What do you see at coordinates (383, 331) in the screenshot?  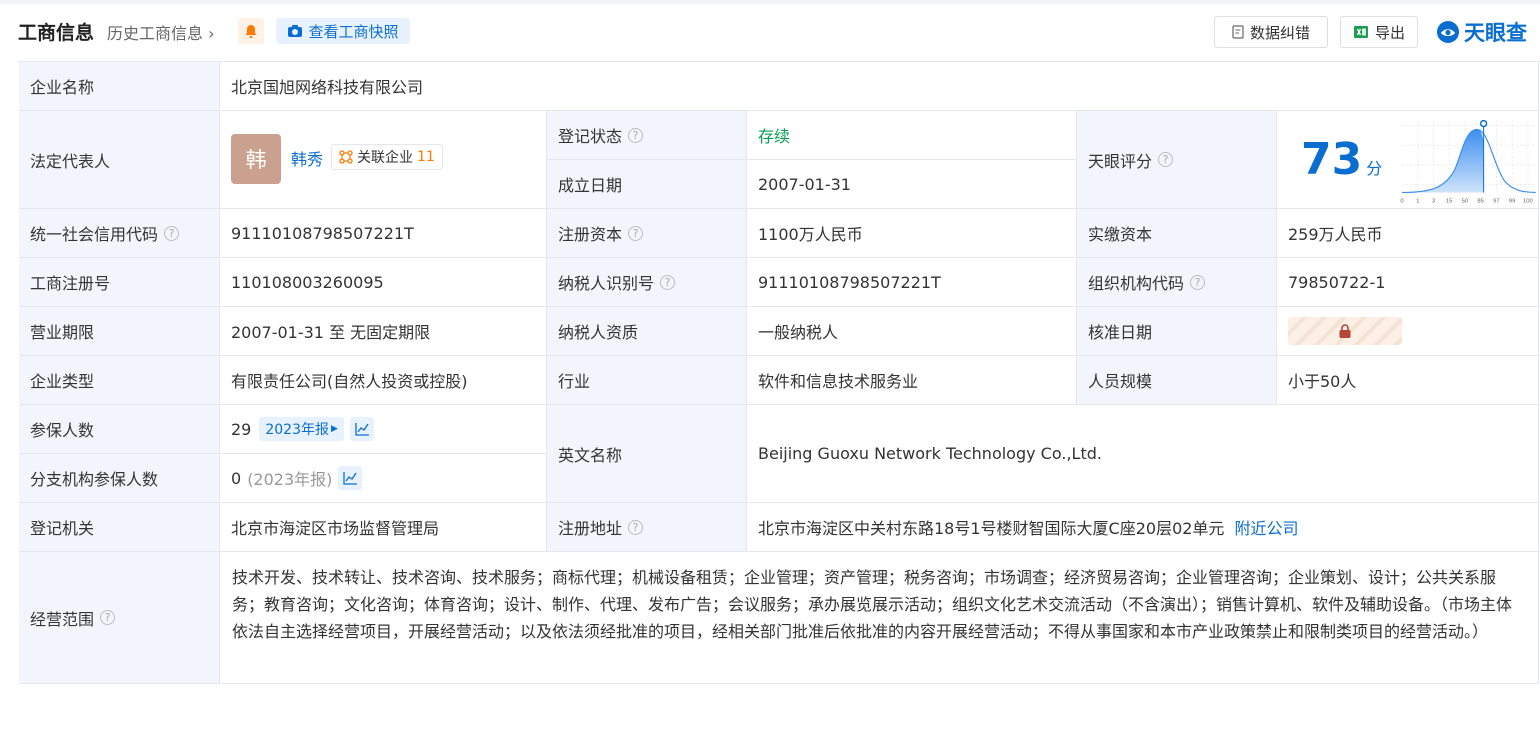 I see `value-biz-term: 2007-01-31 至 无固定期限` at bounding box center [383, 331].